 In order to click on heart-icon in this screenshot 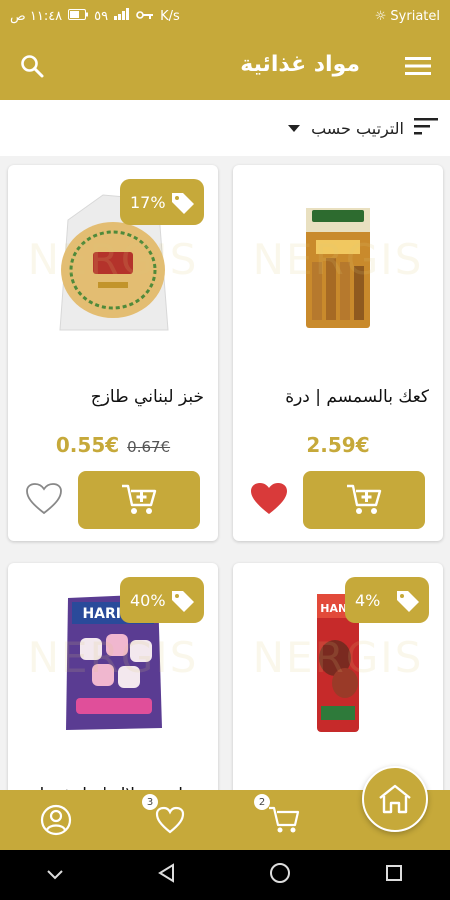, I will do `click(170, 820)`.